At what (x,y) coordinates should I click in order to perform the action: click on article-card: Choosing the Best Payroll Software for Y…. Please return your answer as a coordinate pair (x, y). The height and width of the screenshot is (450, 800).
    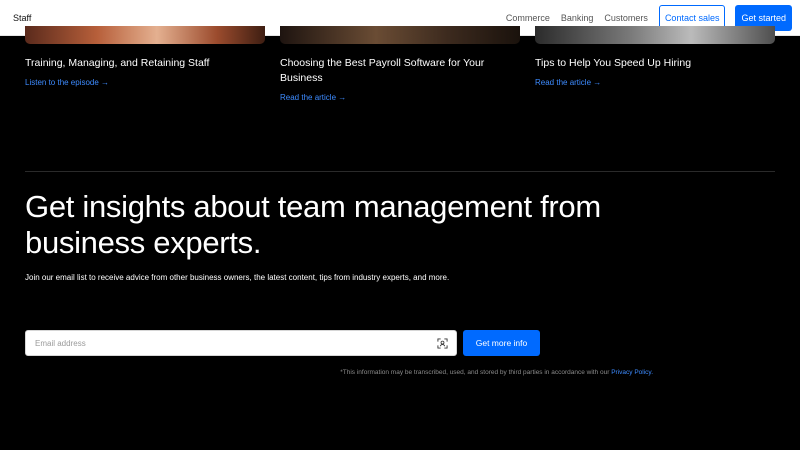
    Looking at the image, I should click on (400, 64).